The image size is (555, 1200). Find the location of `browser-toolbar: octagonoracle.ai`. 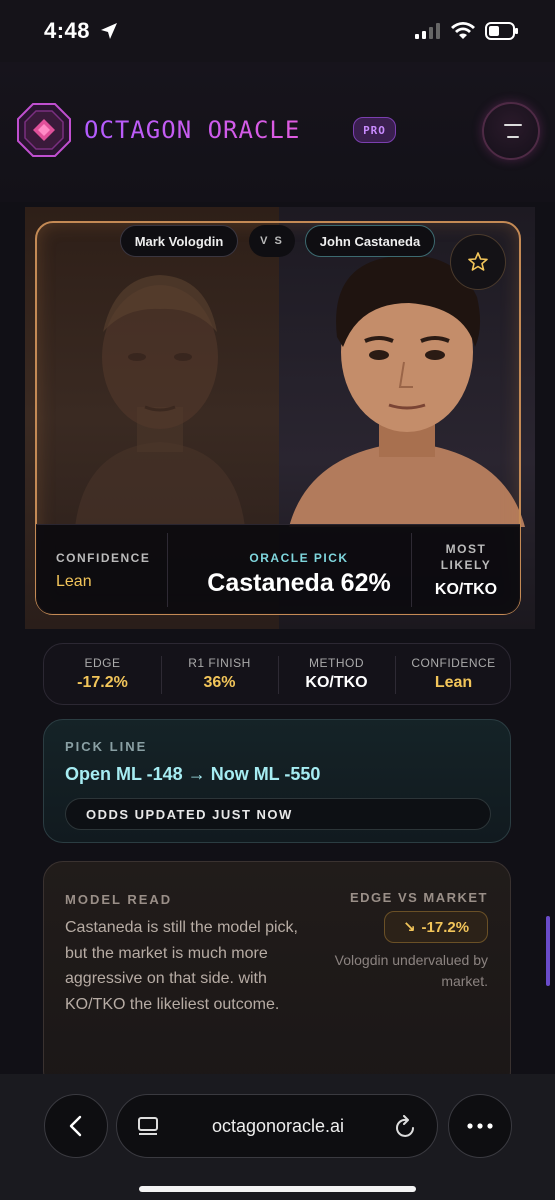

browser-toolbar: octagonoracle.ai is located at coordinates (277, 1137).